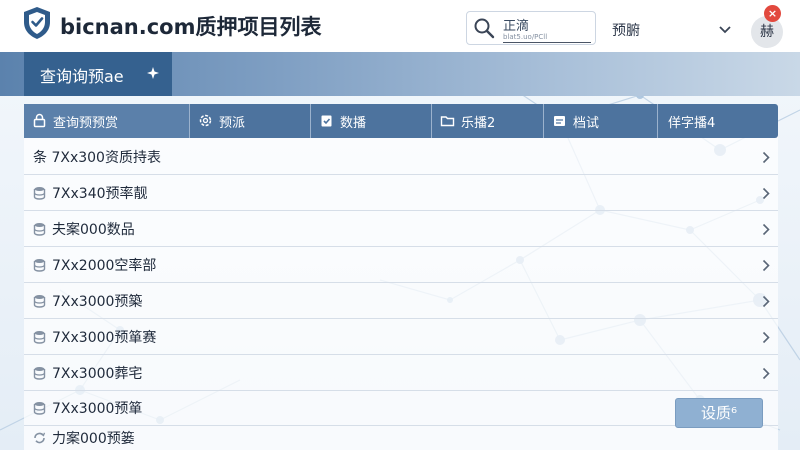 This screenshot has height=450, width=800. What do you see at coordinates (400, 26) in the screenshot?
I see `top-header: bicnan.com质押项目列表 正滴 预腑 赫 ×` at bounding box center [400, 26].